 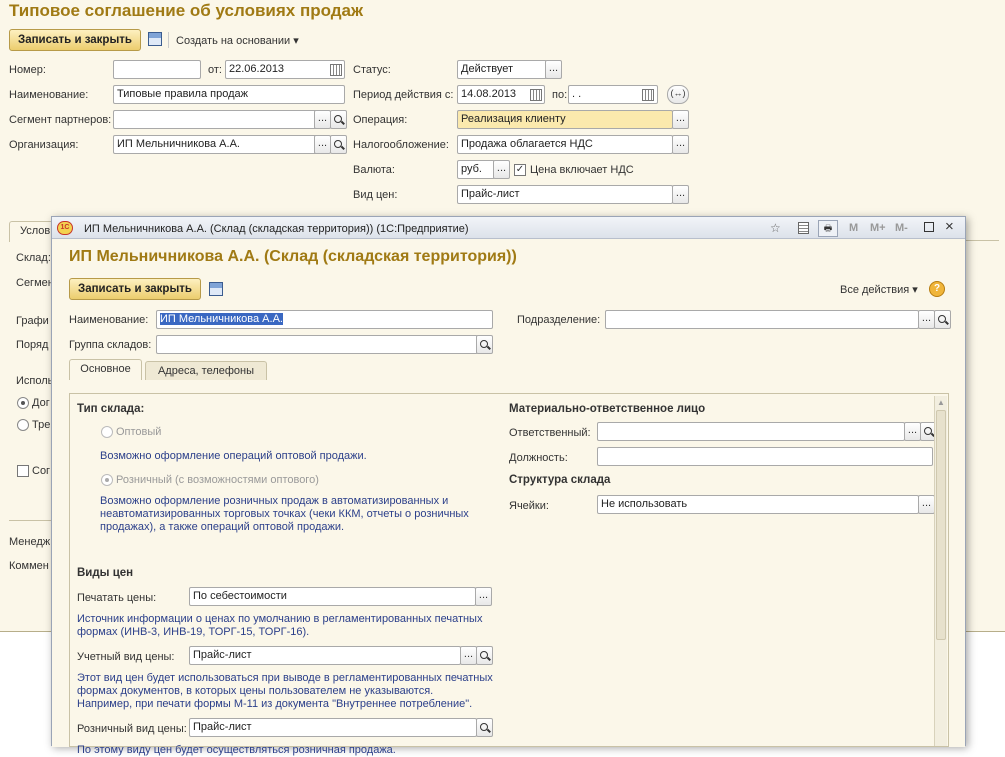 I want to click on calculator-icon, so click(x=803, y=228).